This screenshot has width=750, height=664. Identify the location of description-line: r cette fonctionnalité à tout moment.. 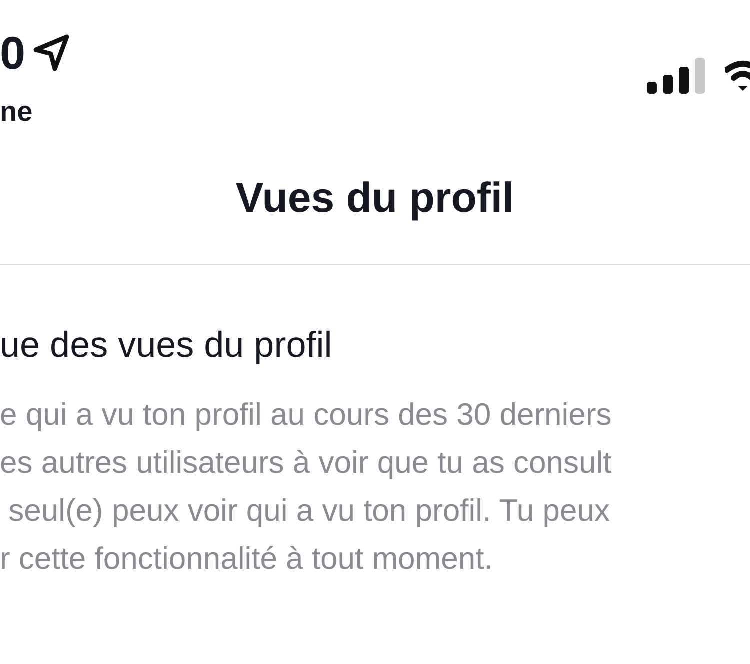
(247, 559).